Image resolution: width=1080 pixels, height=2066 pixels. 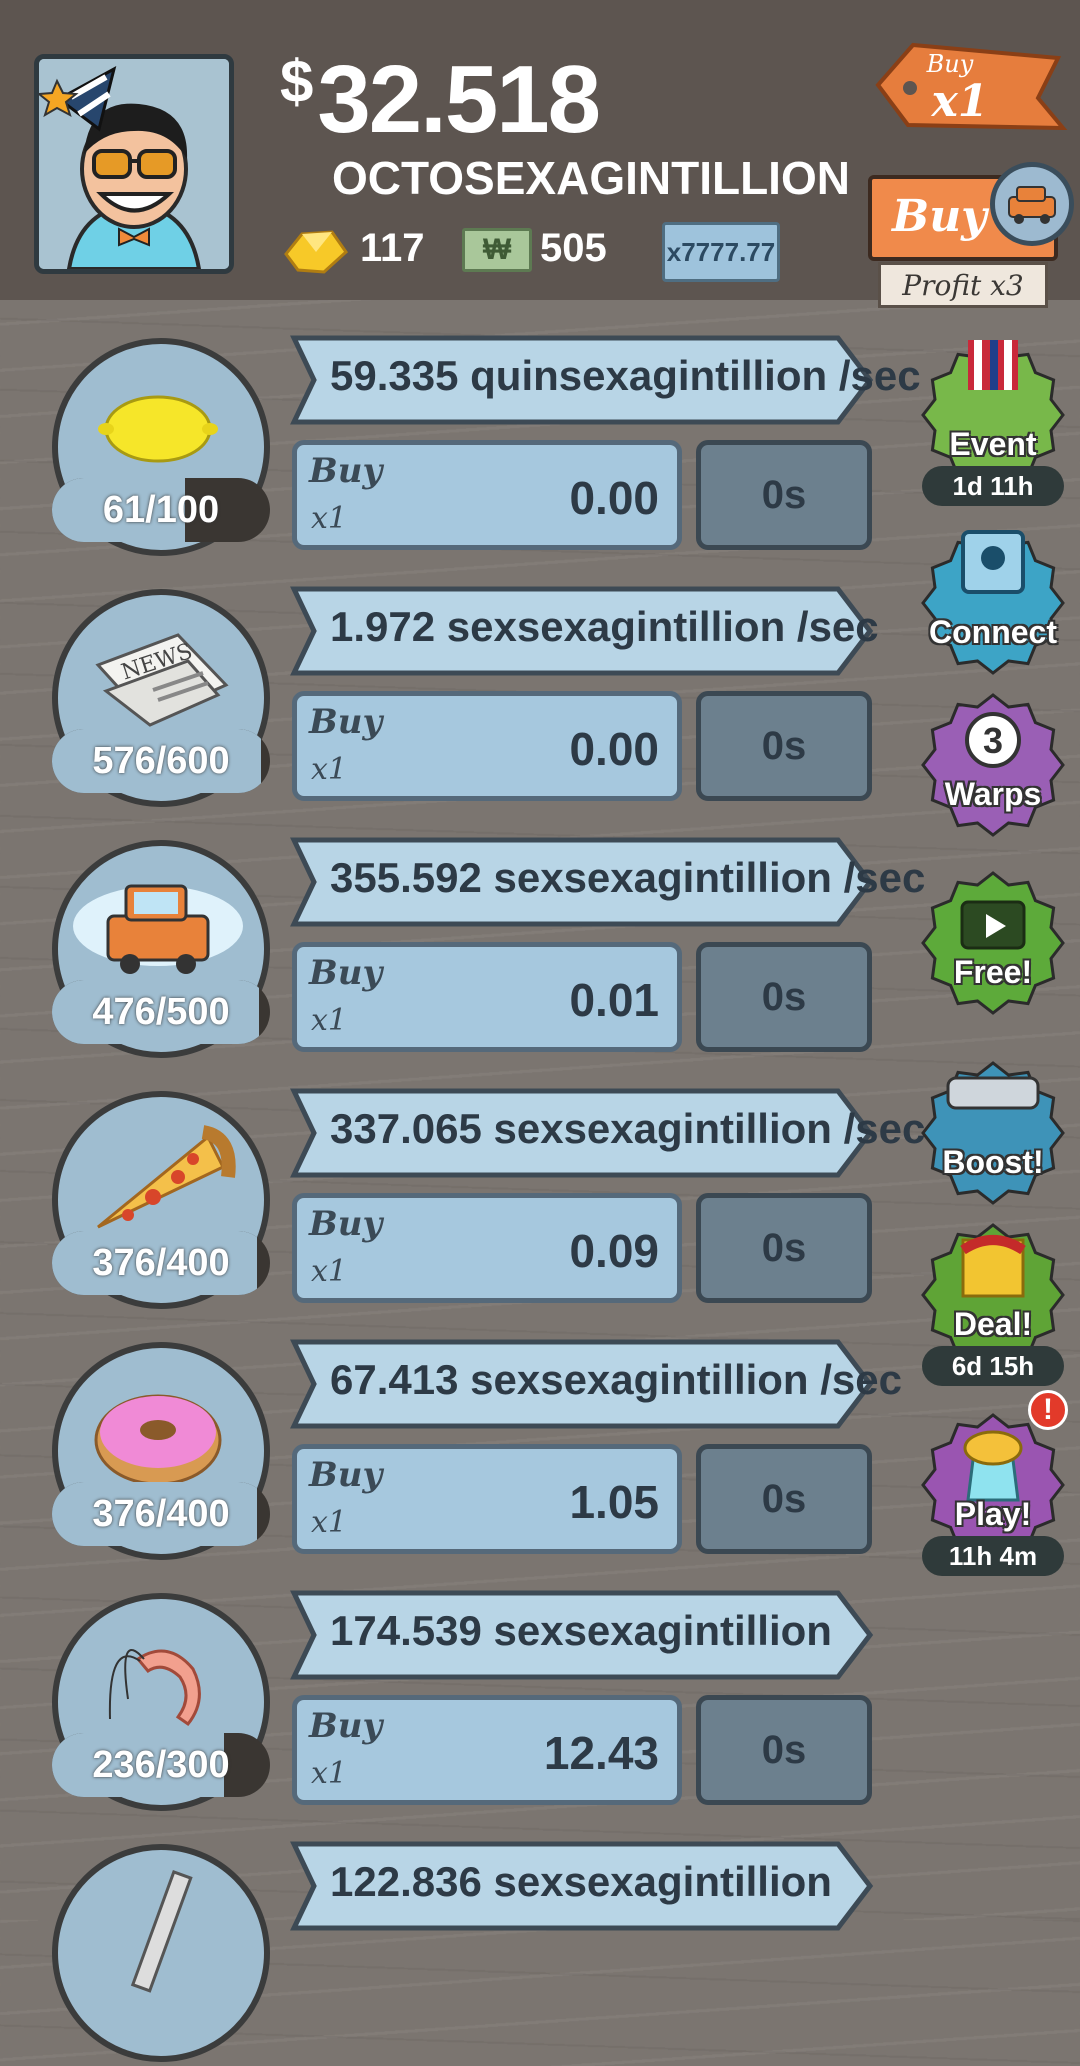 I want to click on free-button: Free!, so click(x=993, y=943).